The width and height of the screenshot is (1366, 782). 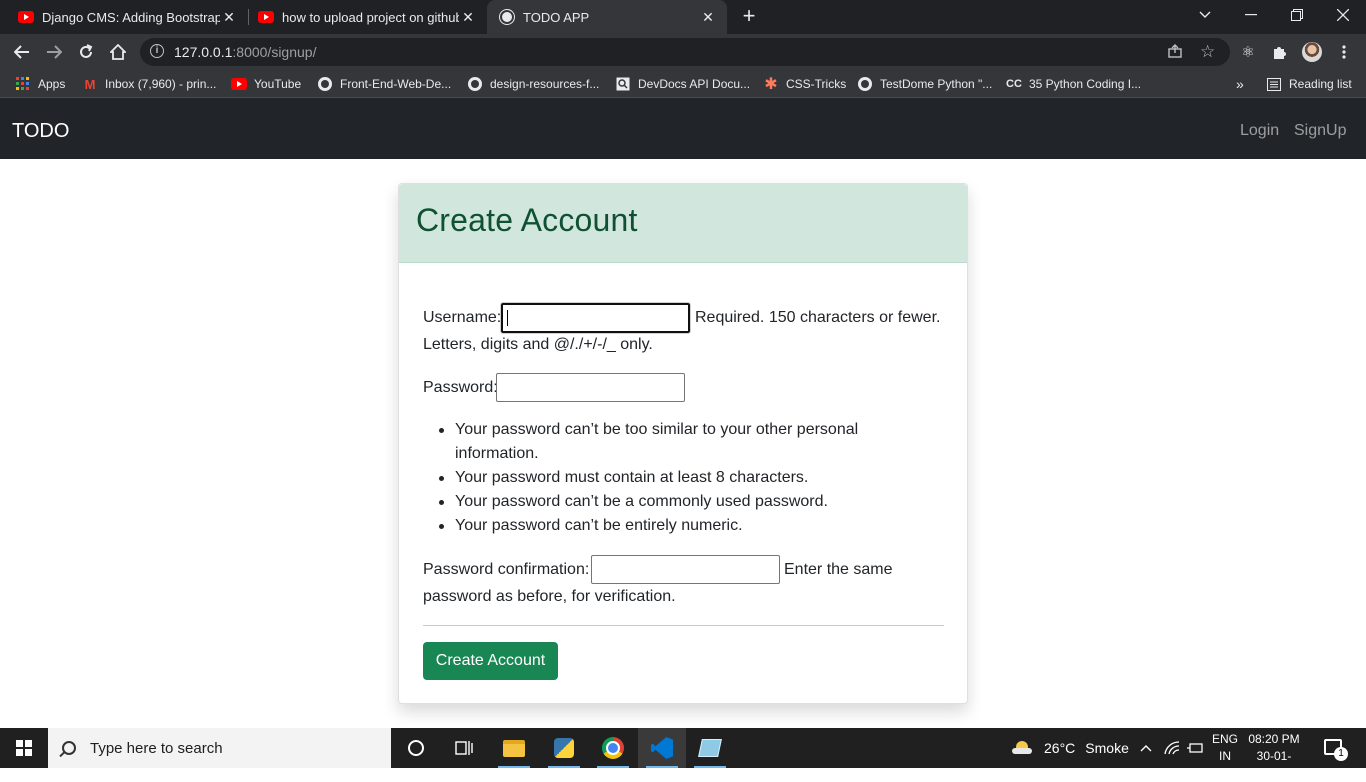 I want to click on username-input, so click(x=595, y=318).